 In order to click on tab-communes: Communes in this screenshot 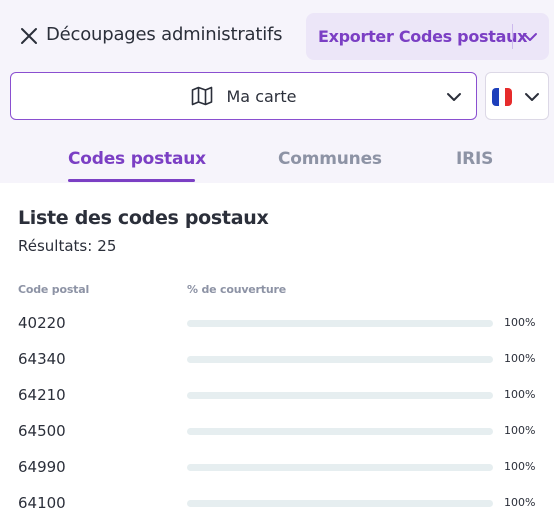, I will do `click(330, 159)`.